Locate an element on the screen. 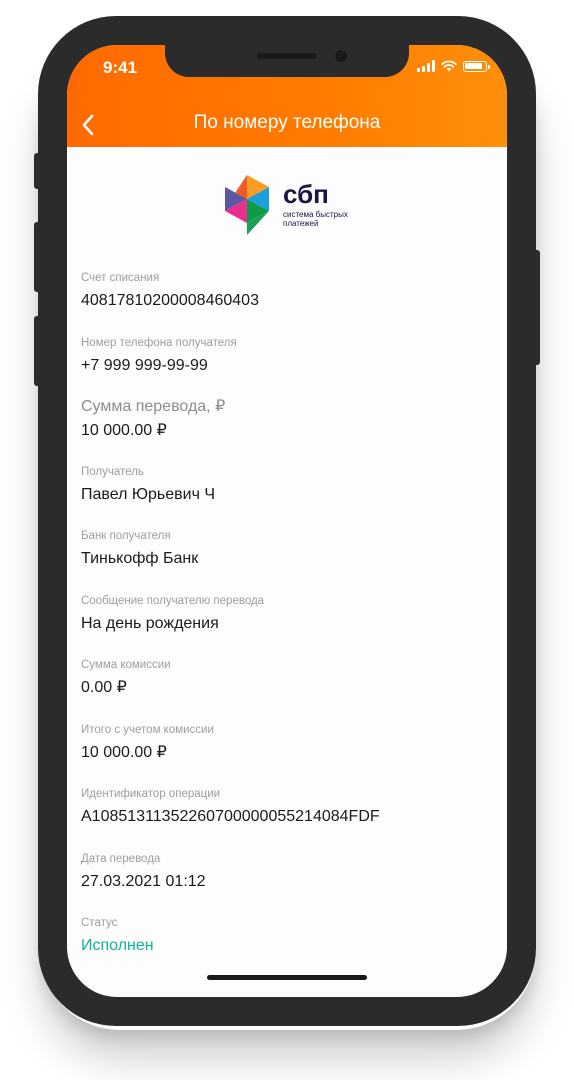 The height and width of the screenshot is (1080, 574). device-notch is located at coordinates (287, 61).